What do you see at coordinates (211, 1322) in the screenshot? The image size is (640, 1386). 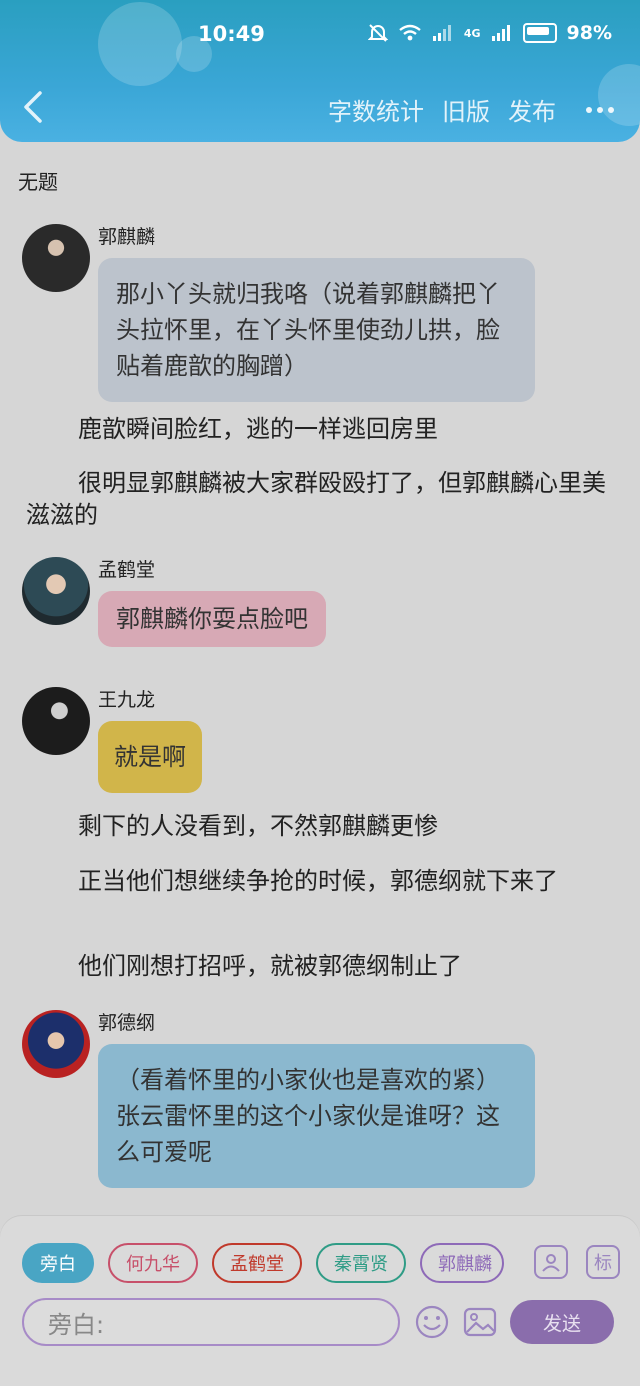 I see `message-input: 旁白:` at bounding box center [211, 1322].